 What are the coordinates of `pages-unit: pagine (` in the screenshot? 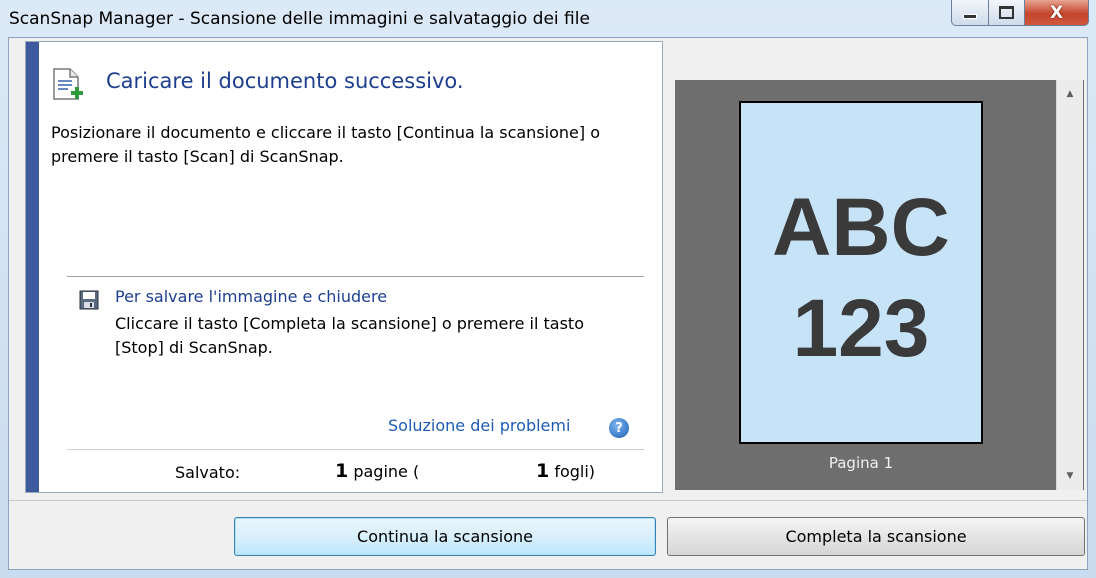 It's located at (384, 471).